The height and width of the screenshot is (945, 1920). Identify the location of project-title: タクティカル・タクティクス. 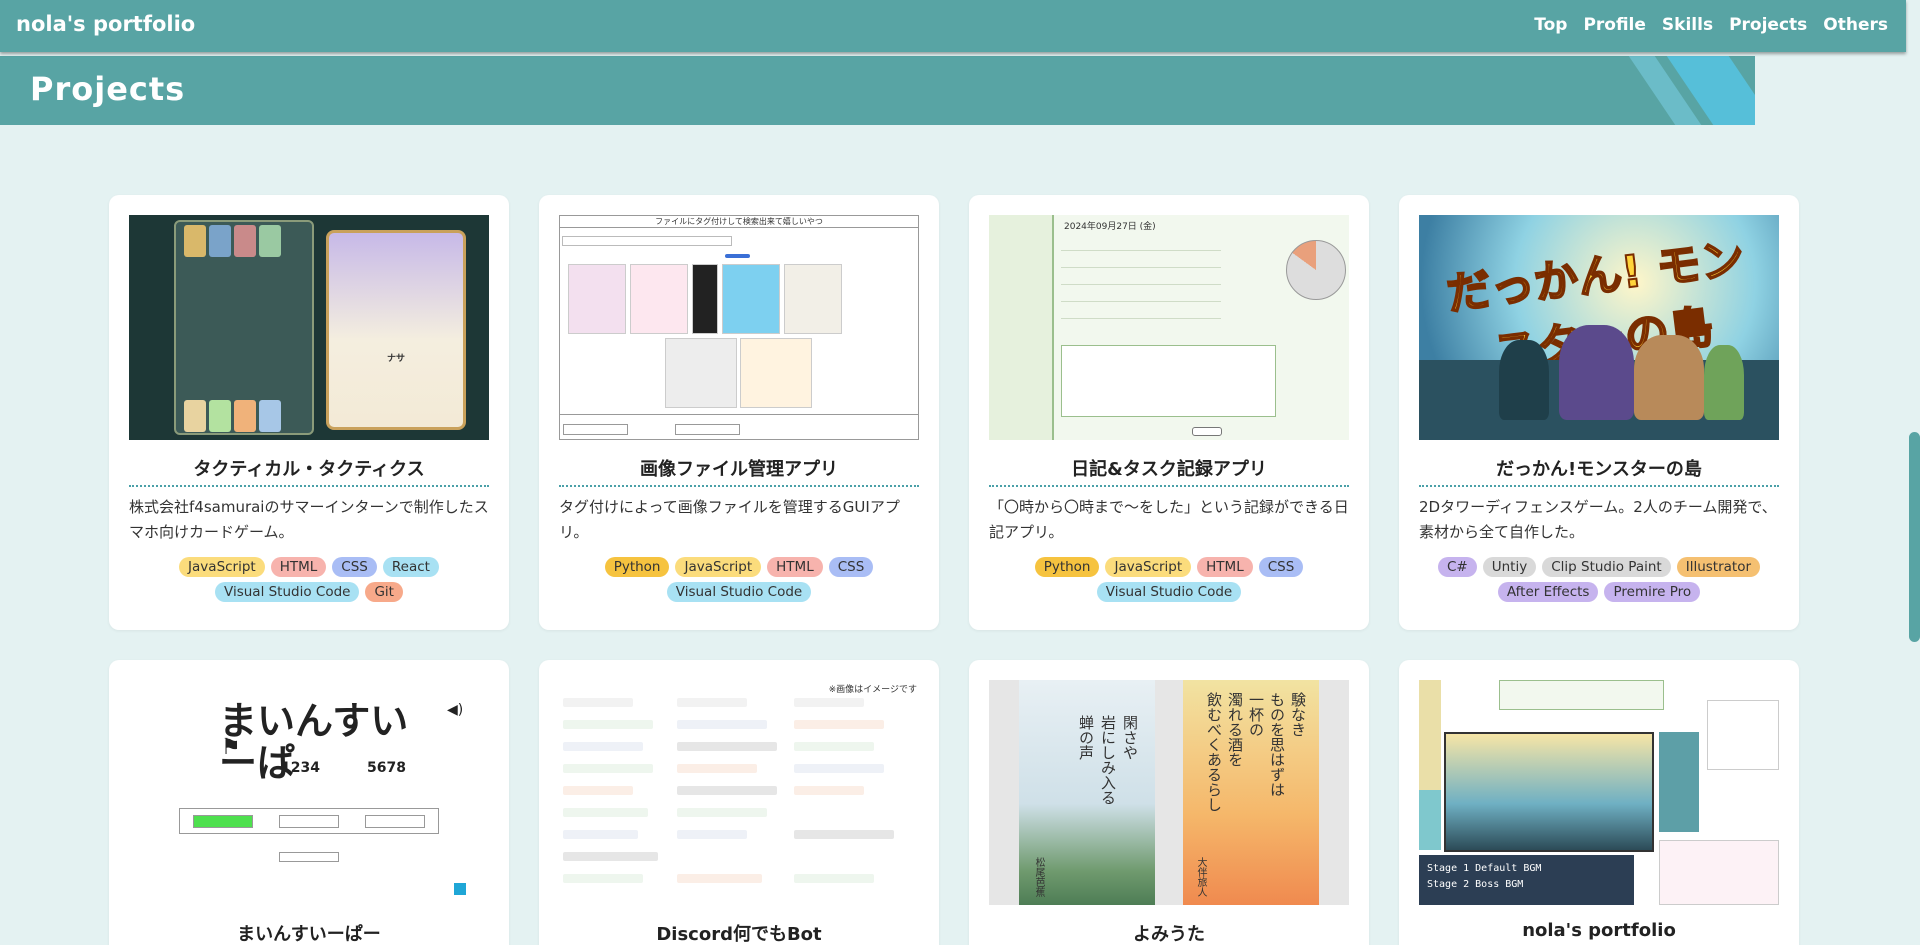
(309, 471).